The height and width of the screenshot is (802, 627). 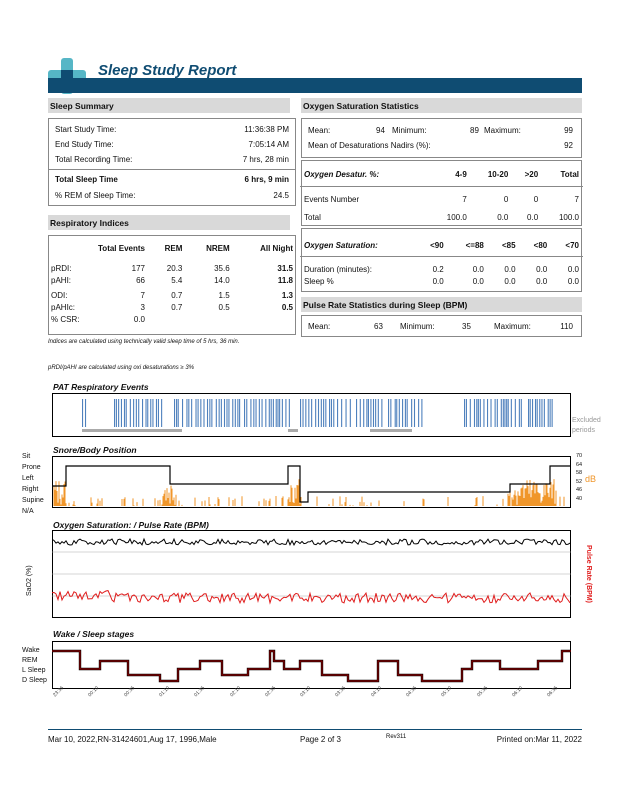 I want to click on oxy-chart-title: Oxygen Saturation: / Pulse Rate (BPM), so click(x=131, y=525).